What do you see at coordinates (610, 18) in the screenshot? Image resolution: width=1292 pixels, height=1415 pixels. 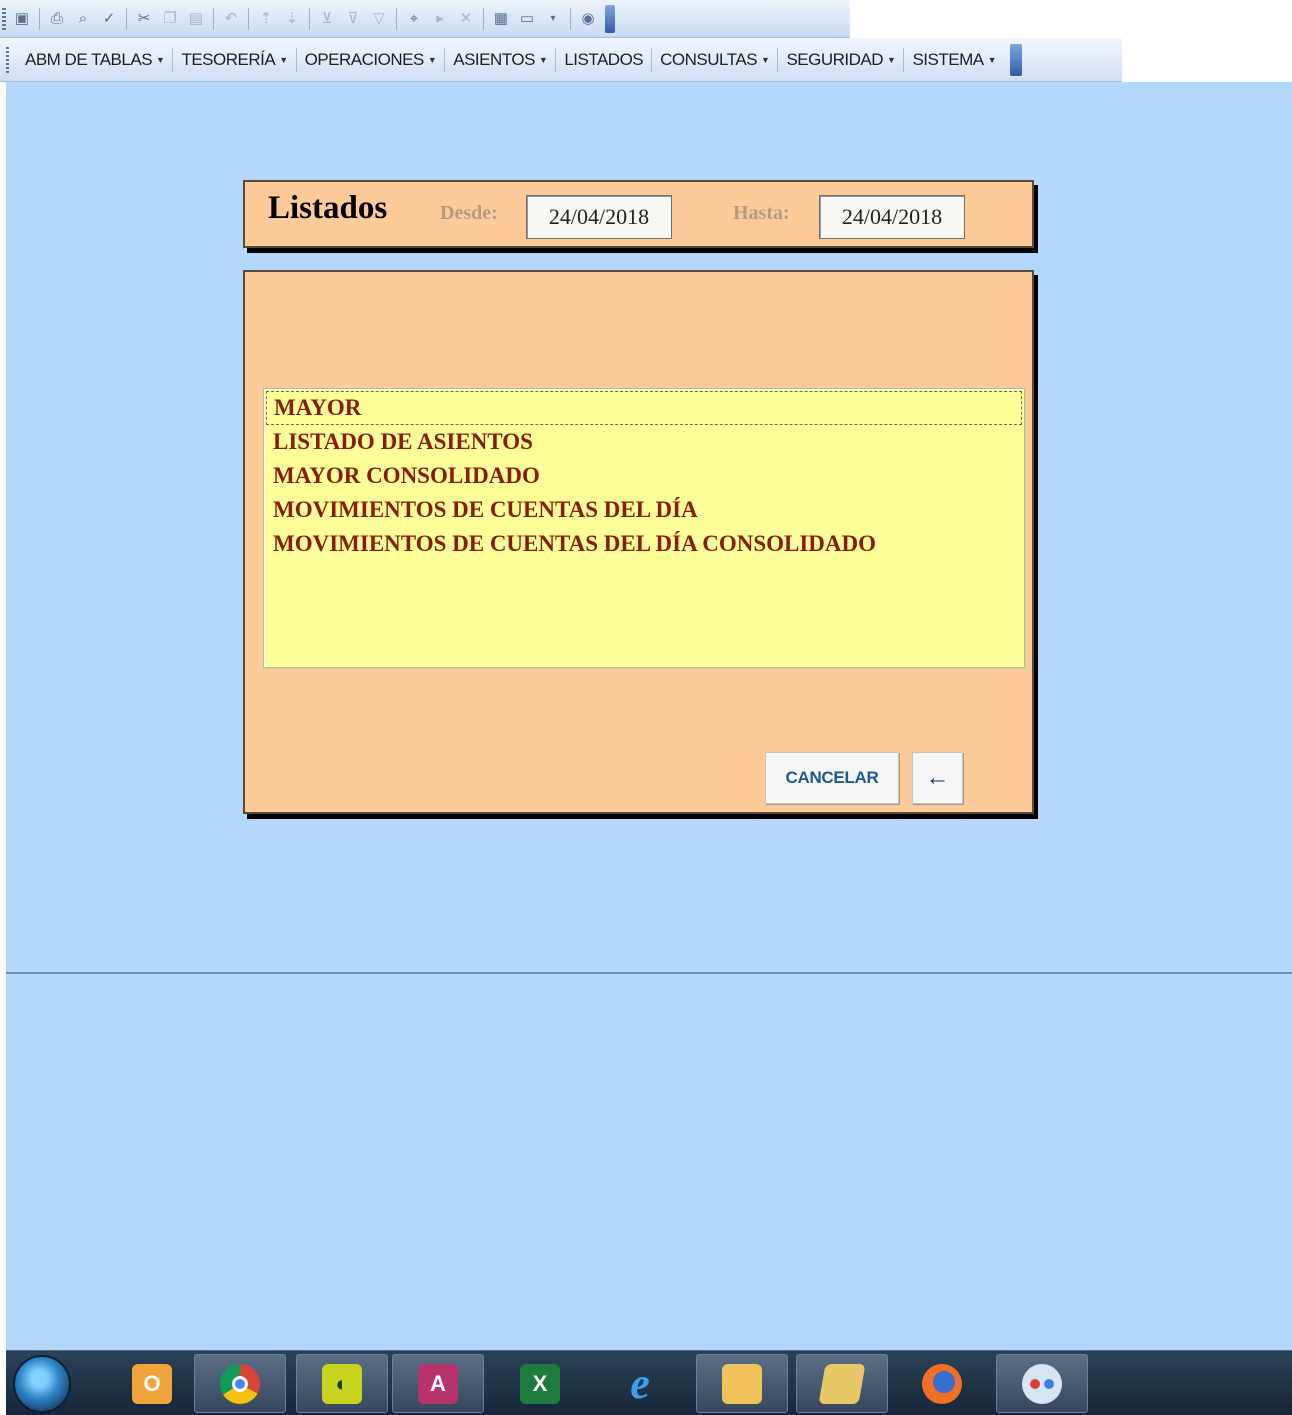 I see `toolbar-options-icon` at bounding box center [610, 18].